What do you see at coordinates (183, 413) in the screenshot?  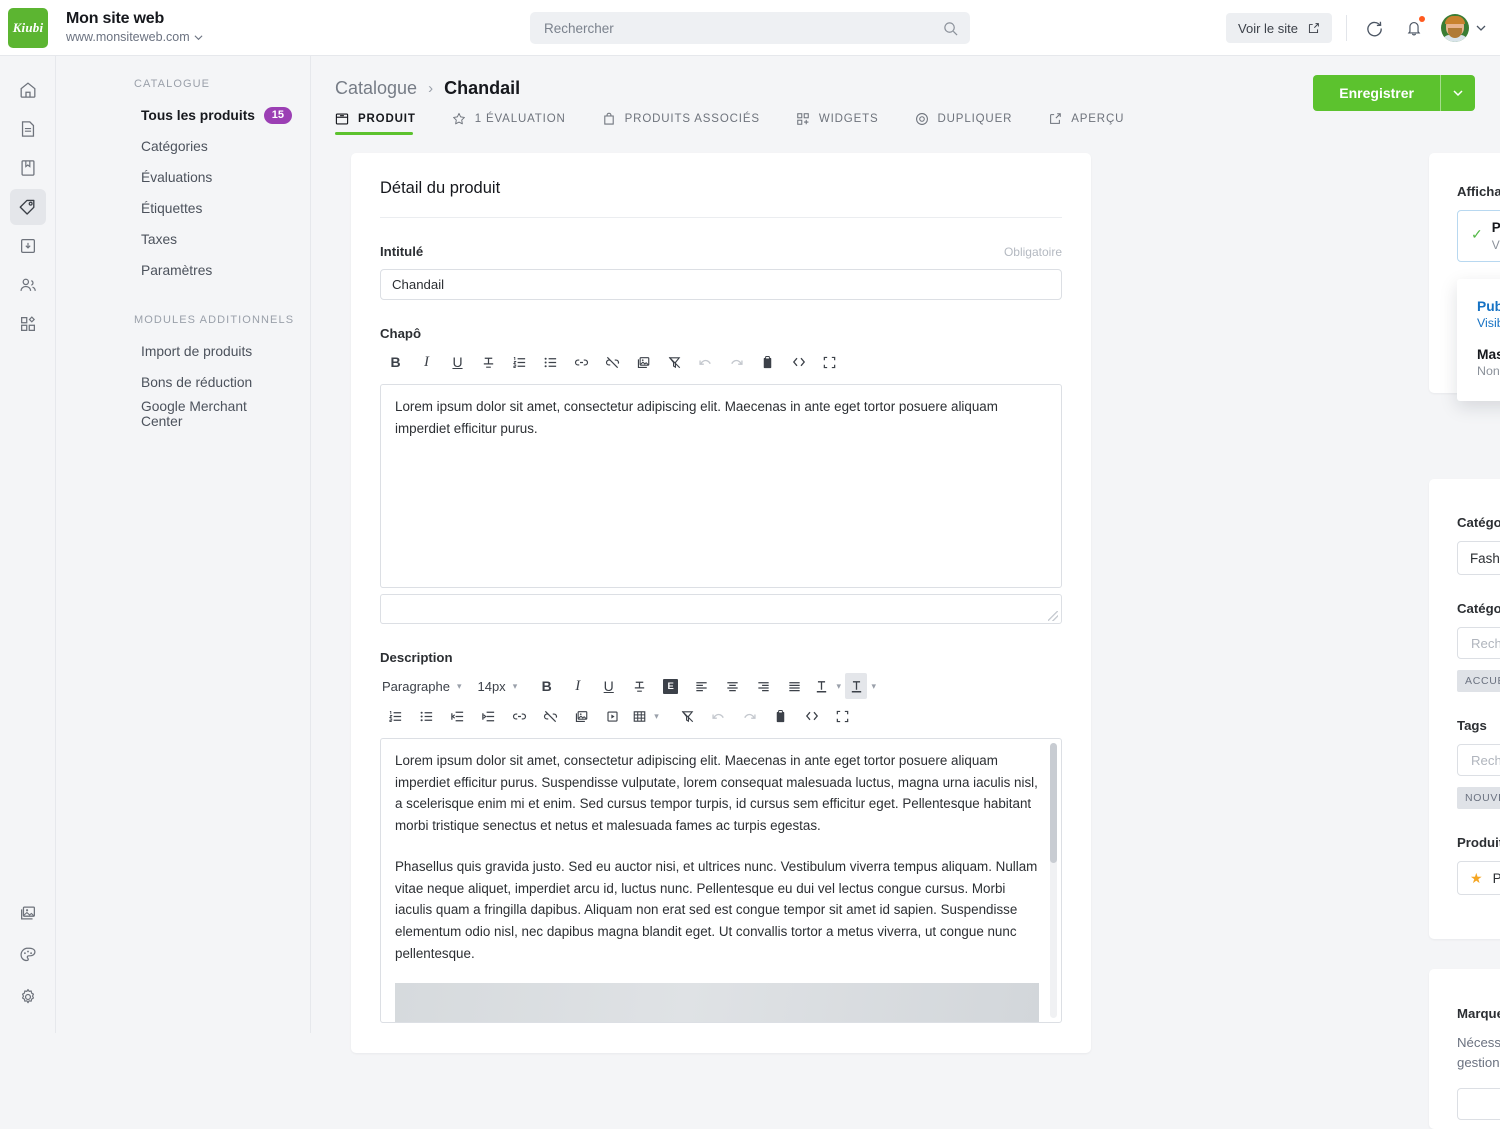 I see `sidebar-item-google-merchant-center: Google Merchant Center` at bounding box center [183, 413].